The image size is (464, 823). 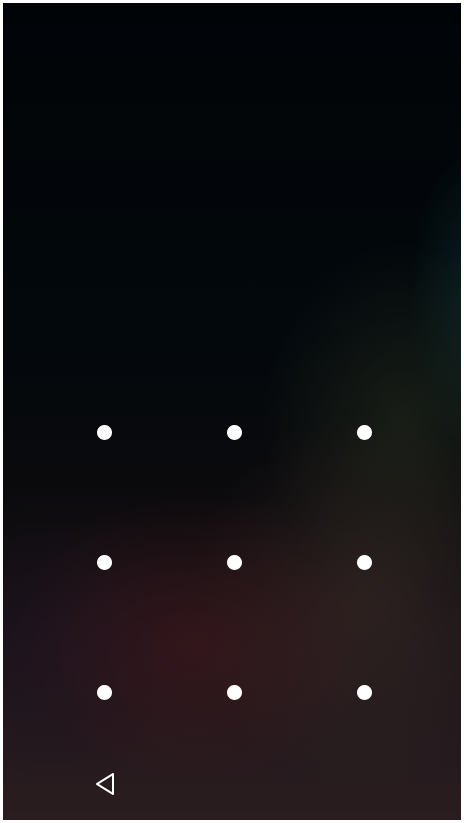 I want to click on back-triangle-icon, so click(x=105, y=786).